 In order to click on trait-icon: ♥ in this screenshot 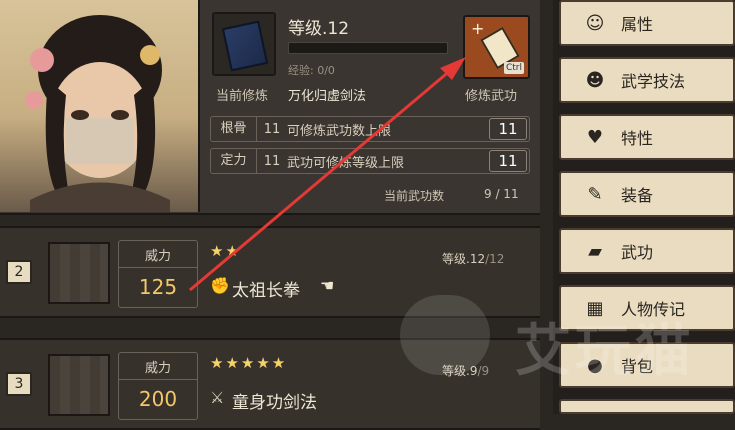, I will do `click(595, 137)`.